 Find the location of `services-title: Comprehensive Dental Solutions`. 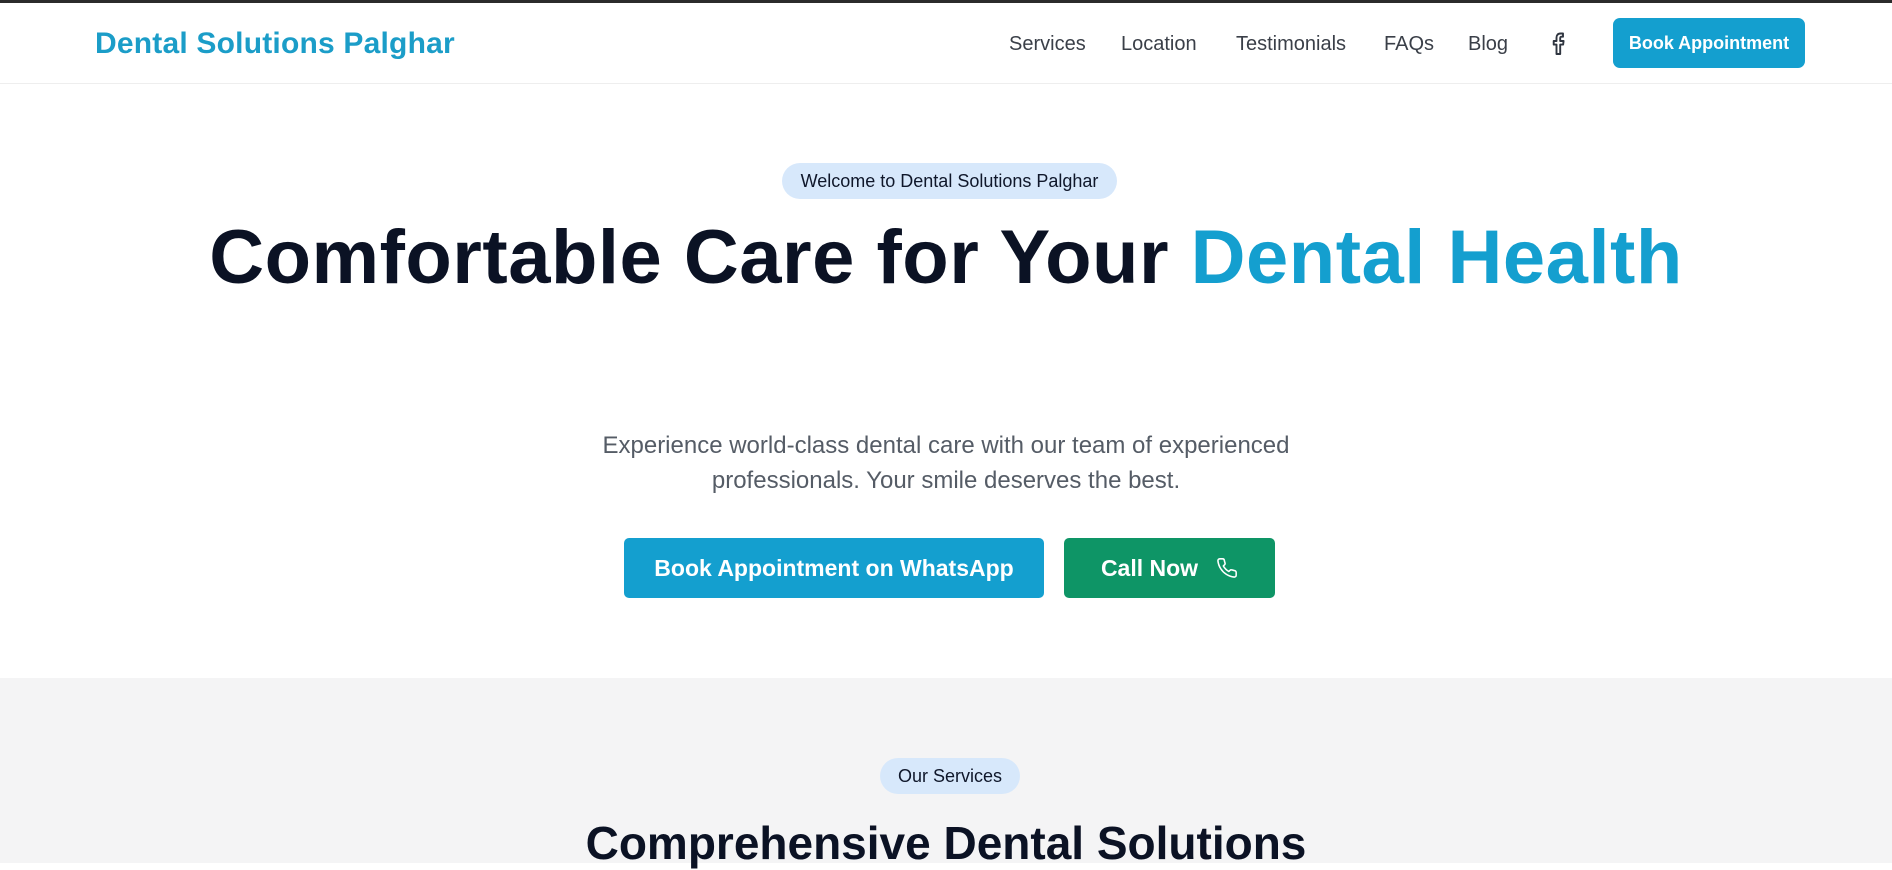

services-title: Comprehensive Dental Solutions is located at coordinates (946, 843).